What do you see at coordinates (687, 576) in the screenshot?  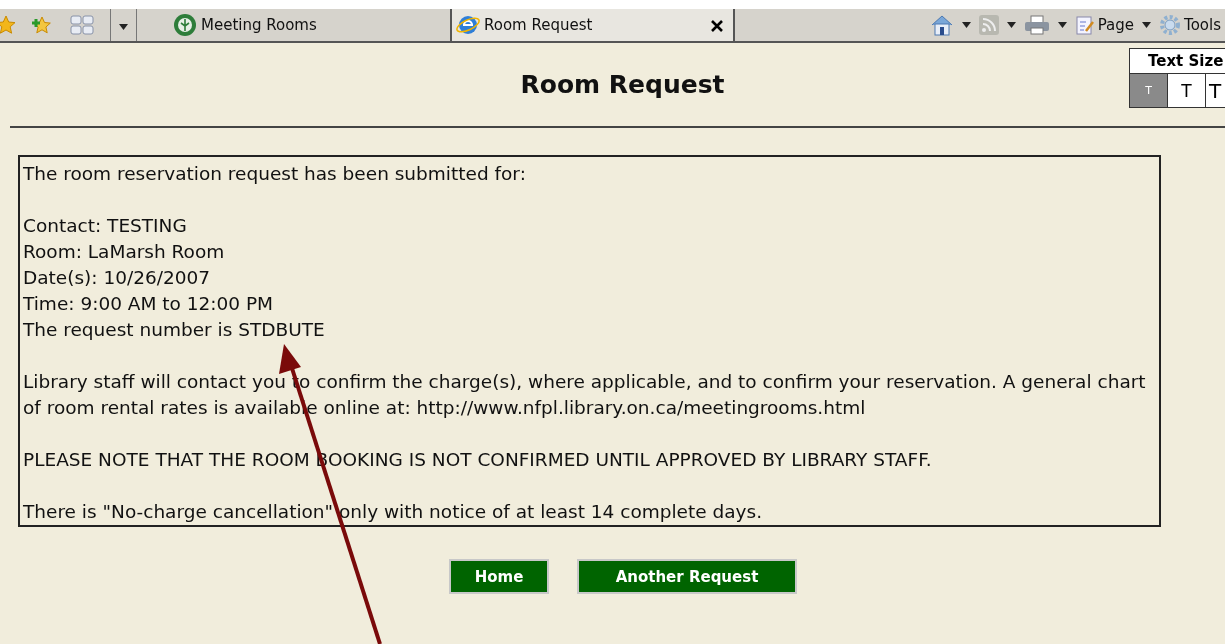 I see `another-request-button: Another Request` at bounding box center [687, 576].